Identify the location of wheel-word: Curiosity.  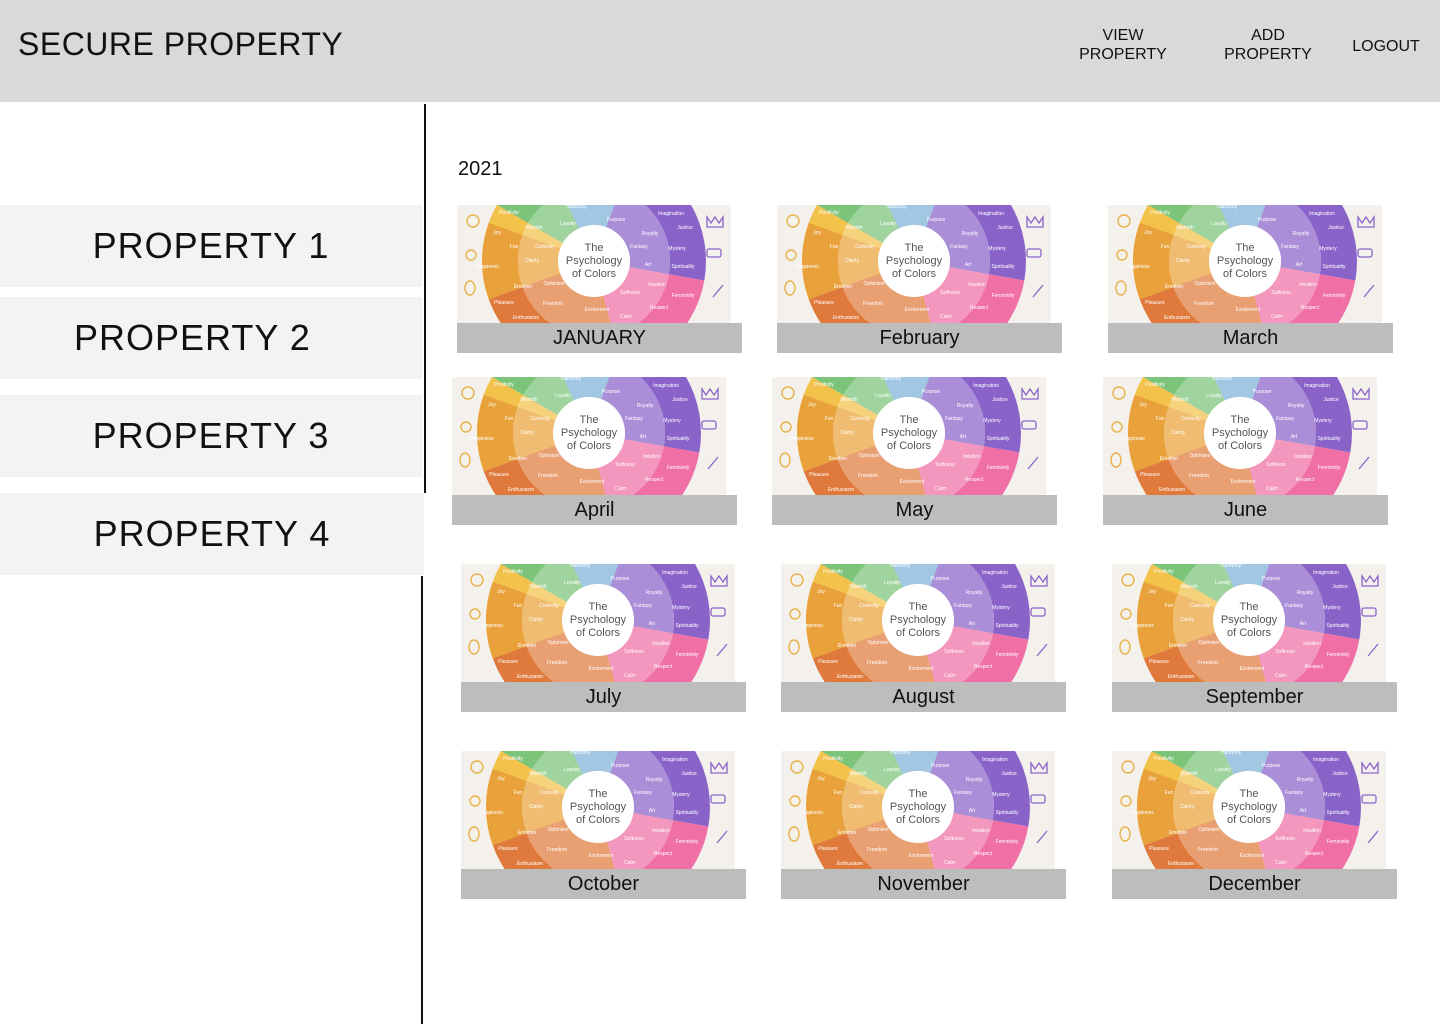
(1196, 247).